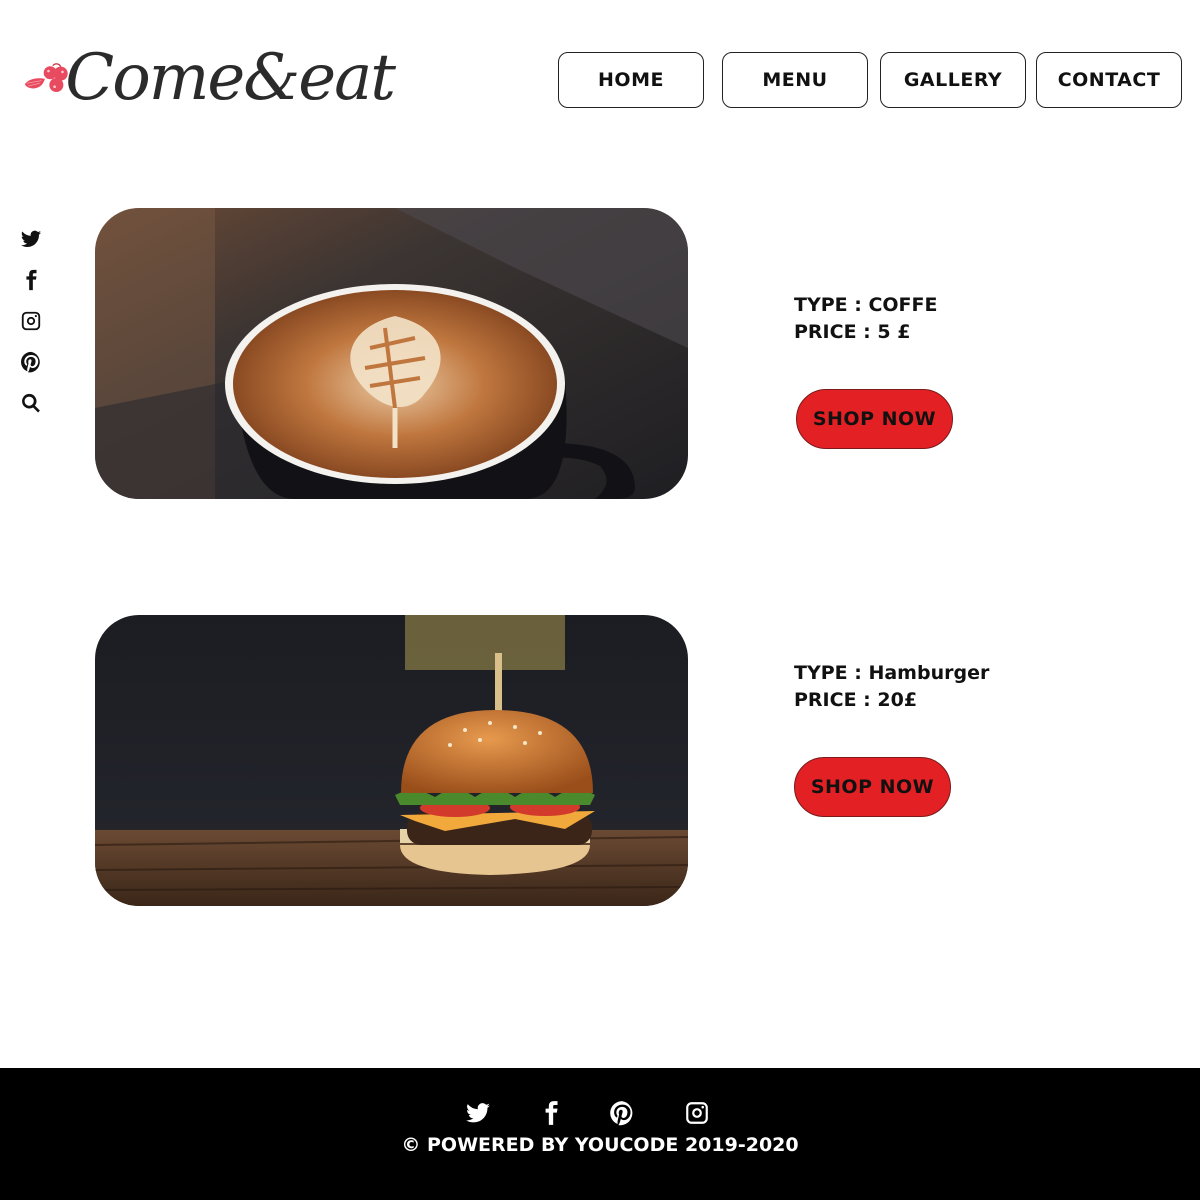  What do you see at coordinates (631, 80) in the screenshot?
I see `nav-home-button: HOME` at bounding box center [631, 80].